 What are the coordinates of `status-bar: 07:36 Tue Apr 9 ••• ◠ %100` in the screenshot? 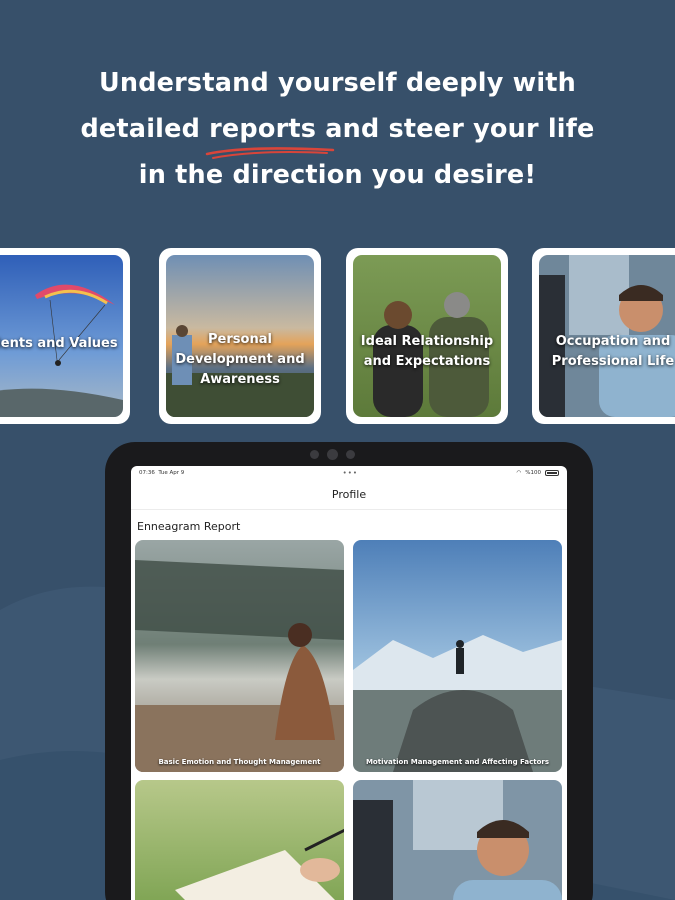 It's located at (349, 473).